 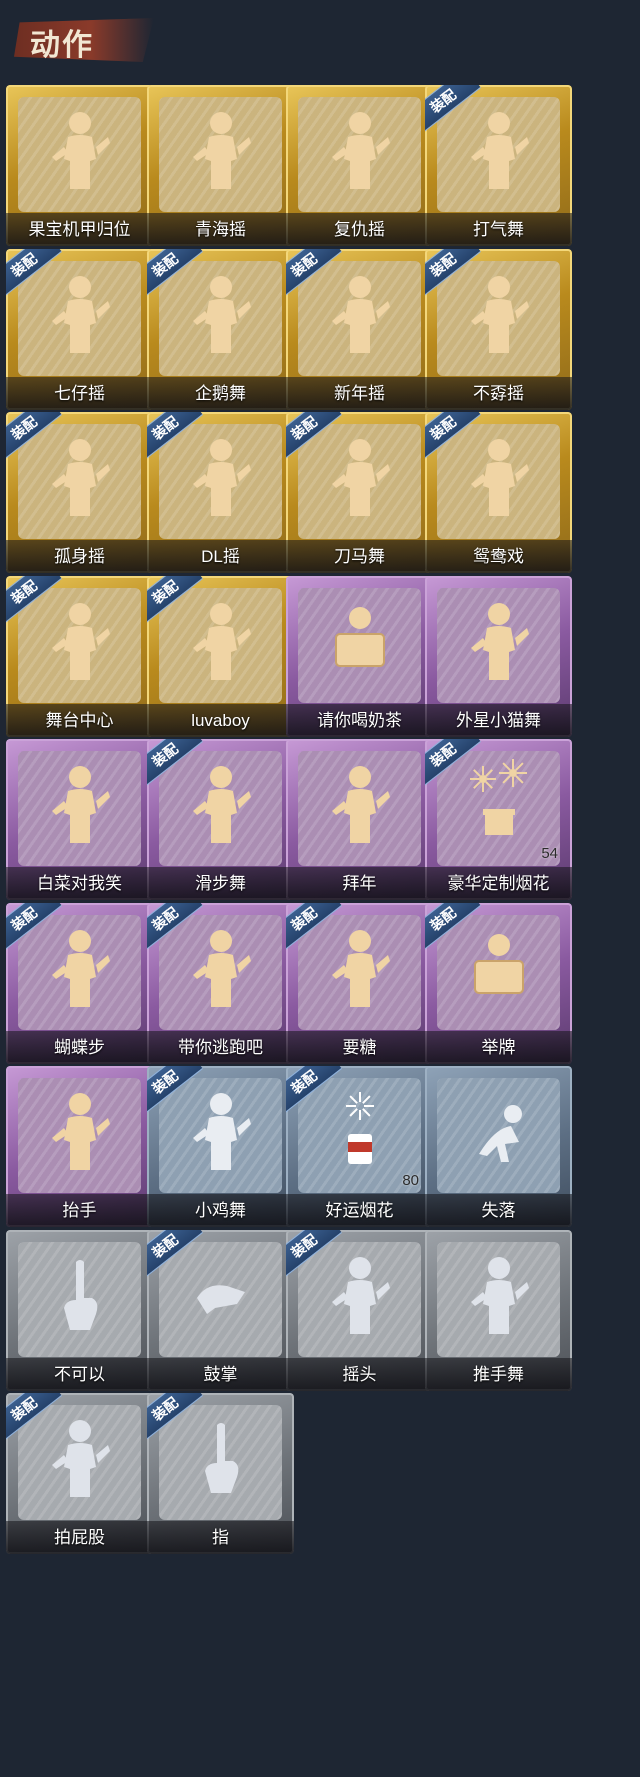 I want to click on emote-card: 举牌 装配, so click(x=498, y=983).